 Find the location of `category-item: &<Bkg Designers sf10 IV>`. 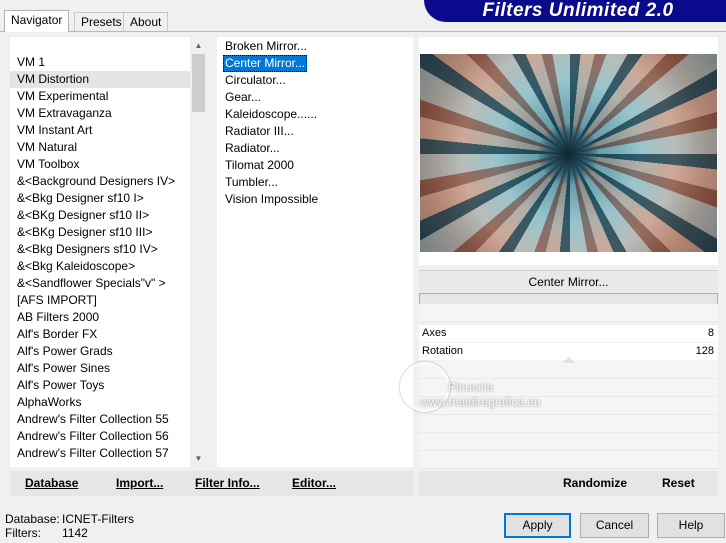

category-item: &<Bkg Designers sf10 IV> is located at coordinates (100, 249).